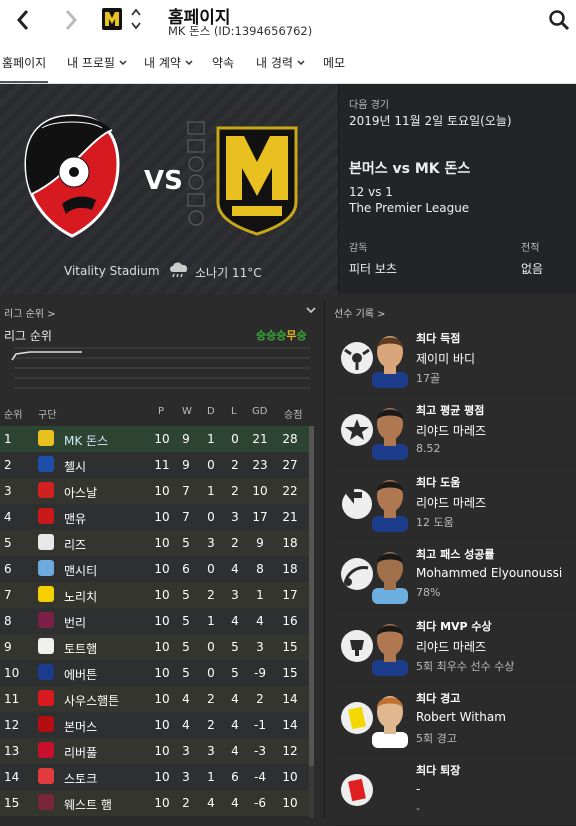 This screenshot has height=826, width=576. I want to click on team-name: 첼시, so click(75, 466).